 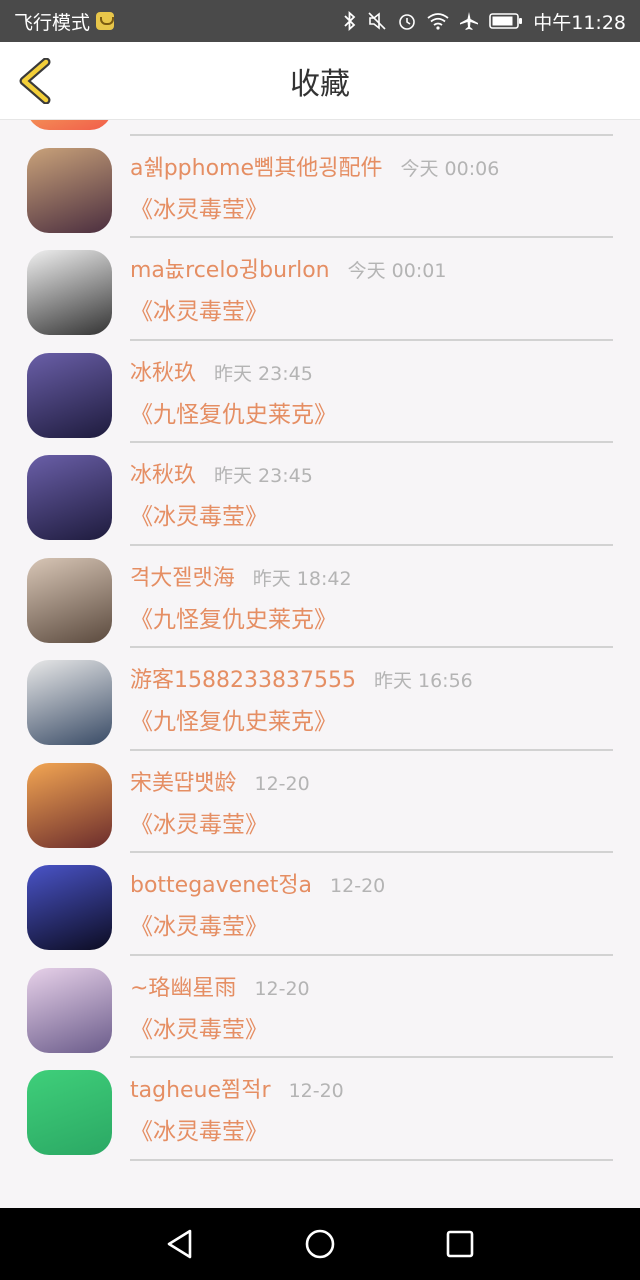 I want to click on list-item: 冰秋玖 昨天 23:45 《冰灵毒莹》, so click(x=320, y=496).